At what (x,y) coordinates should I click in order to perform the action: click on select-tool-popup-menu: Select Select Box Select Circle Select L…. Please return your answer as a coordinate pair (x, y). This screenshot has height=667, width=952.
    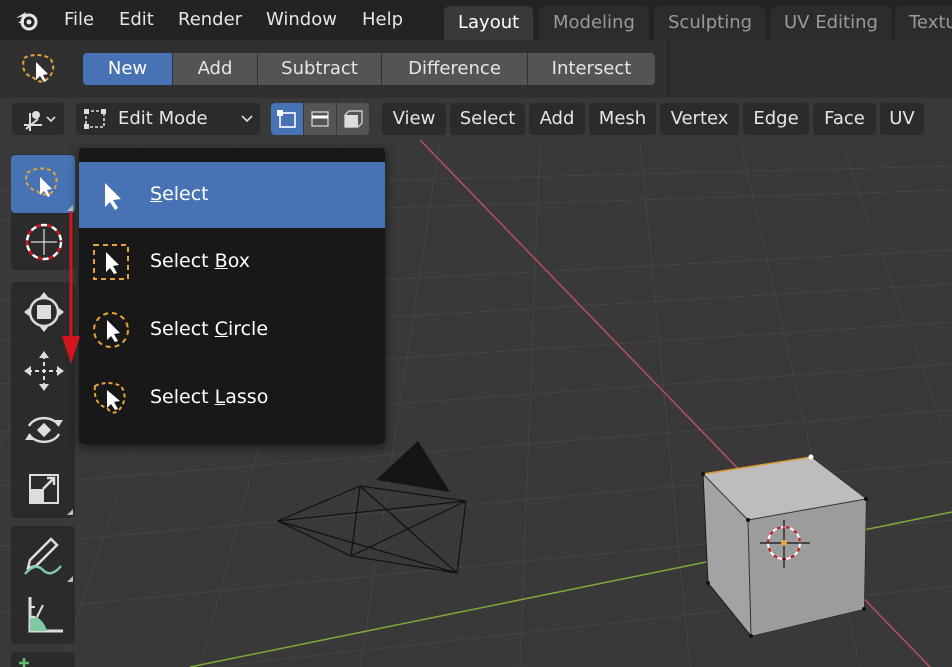
    Looking at the image, I should click on (232, 296).